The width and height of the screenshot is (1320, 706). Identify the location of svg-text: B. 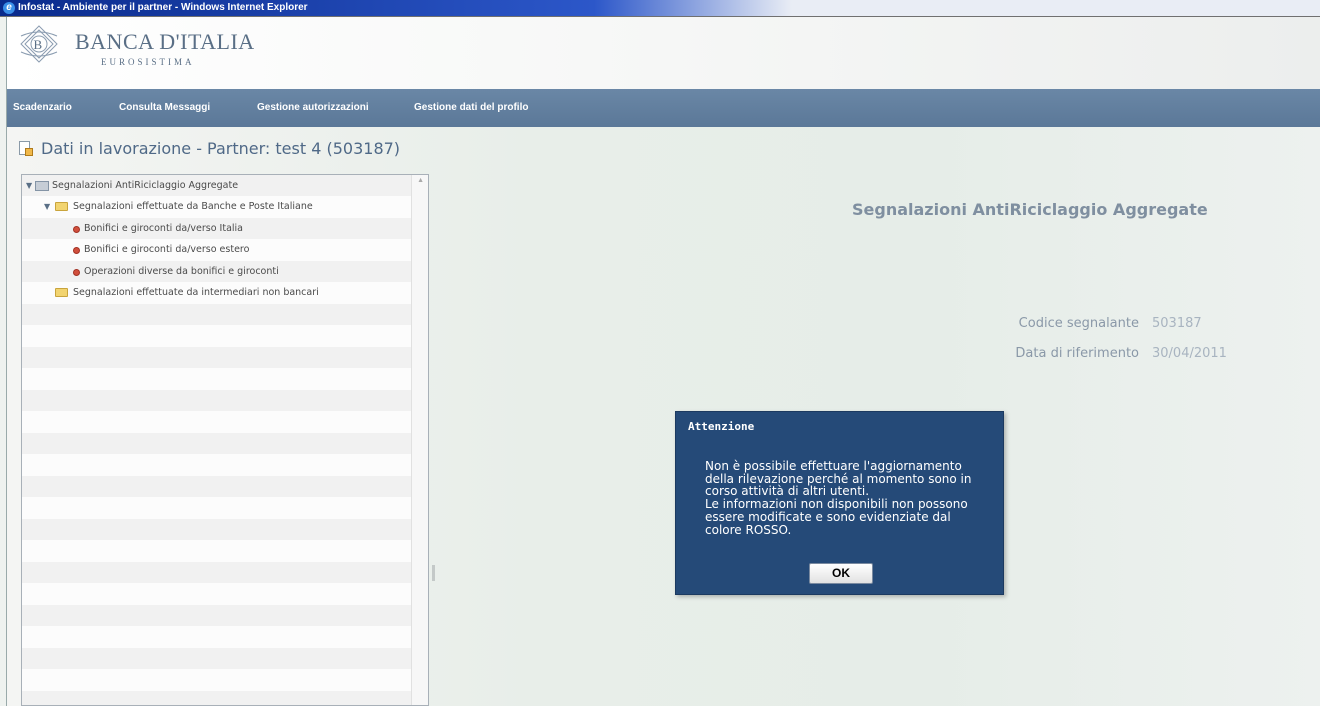
(38, 44).